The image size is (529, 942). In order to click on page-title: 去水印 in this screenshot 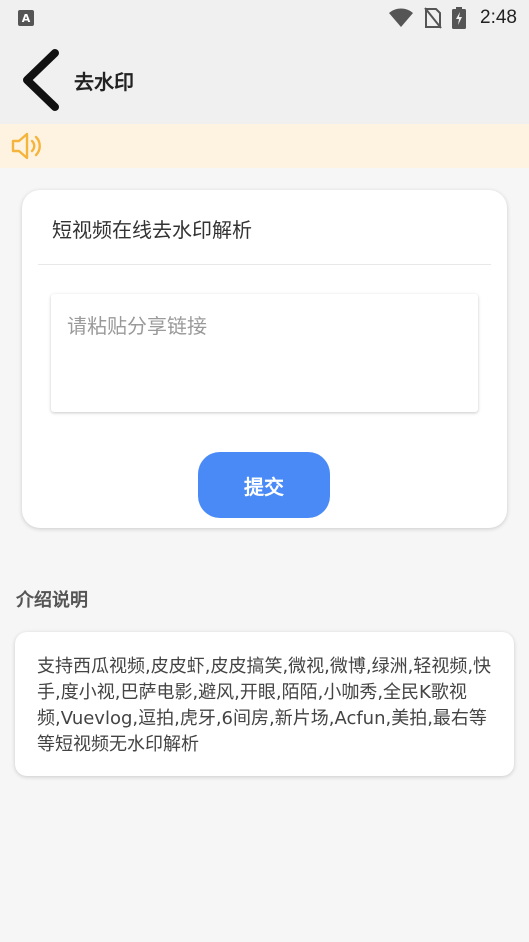, I will do `click(104, 81)`.